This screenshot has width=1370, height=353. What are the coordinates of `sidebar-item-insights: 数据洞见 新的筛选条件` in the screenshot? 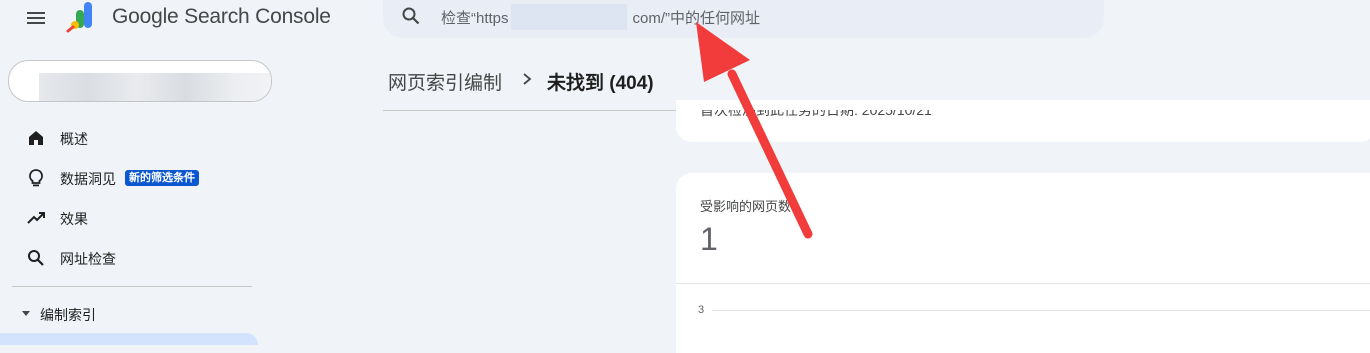 It's located at (131, 178).